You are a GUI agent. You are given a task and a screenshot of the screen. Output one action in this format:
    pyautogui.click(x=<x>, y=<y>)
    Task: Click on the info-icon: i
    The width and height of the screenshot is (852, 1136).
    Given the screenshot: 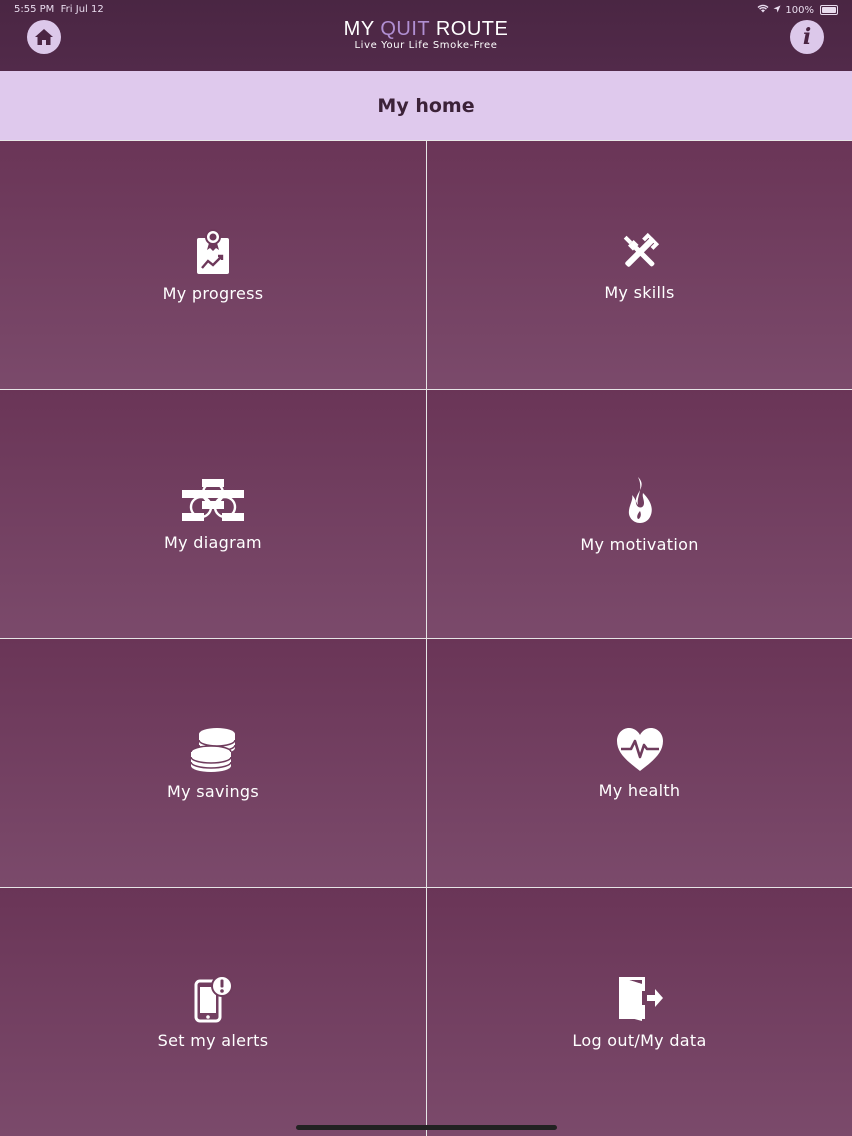 What is the action you would take?
    pyautogui.click(x=807, y=37)
    